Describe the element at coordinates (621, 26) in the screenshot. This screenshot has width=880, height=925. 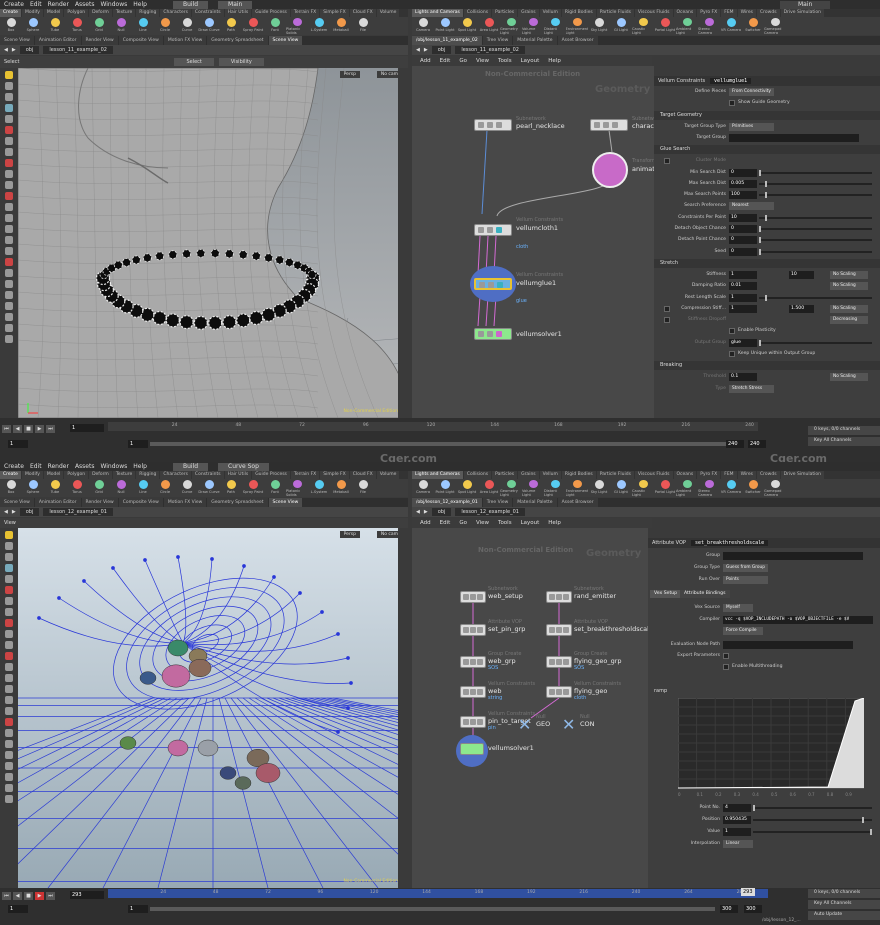
I see `tool-gi-light: GI Light` at that location.